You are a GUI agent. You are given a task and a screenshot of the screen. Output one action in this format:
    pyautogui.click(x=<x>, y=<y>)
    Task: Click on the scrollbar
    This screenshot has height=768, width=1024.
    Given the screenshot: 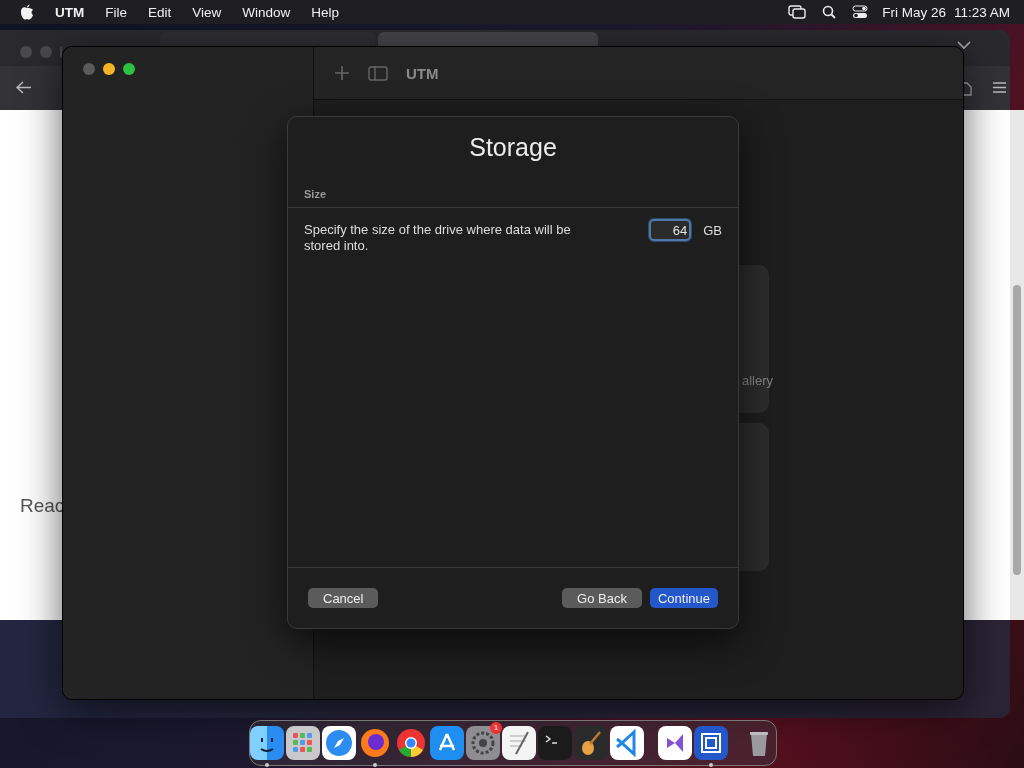 What is the action you would take?
    pyautogui.click(x=1017, y=365)
    